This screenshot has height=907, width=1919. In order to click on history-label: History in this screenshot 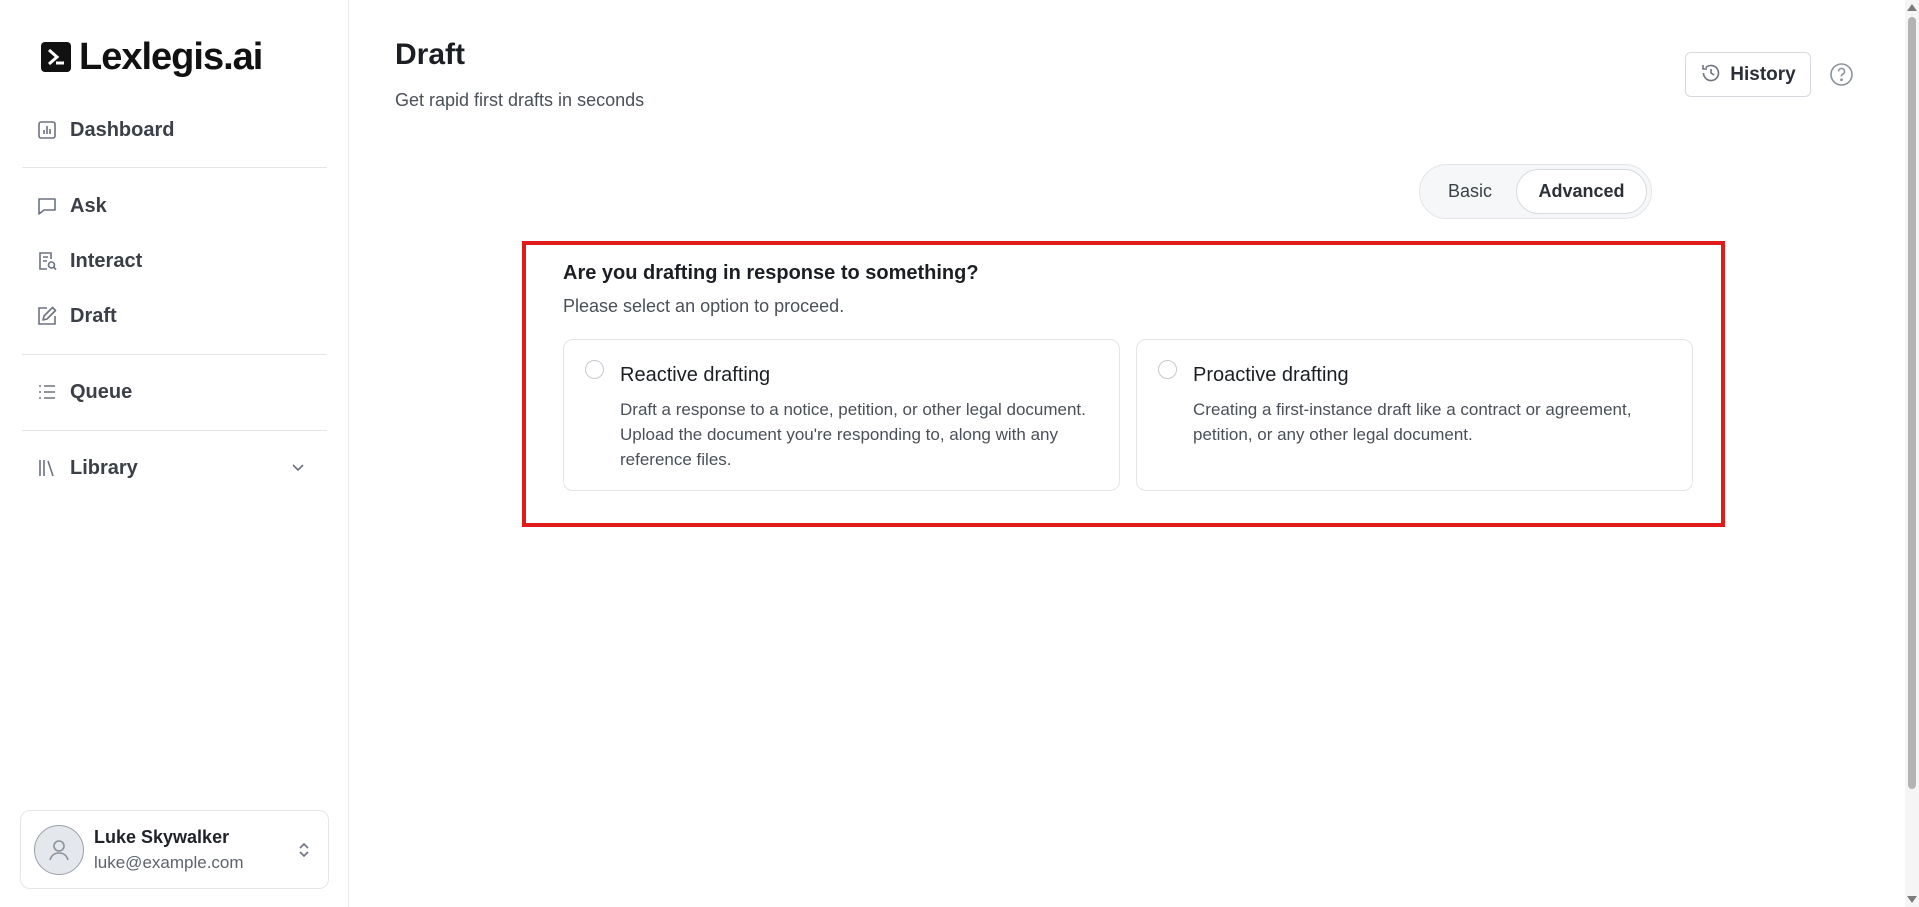, I will do `click(1763, 74)`.